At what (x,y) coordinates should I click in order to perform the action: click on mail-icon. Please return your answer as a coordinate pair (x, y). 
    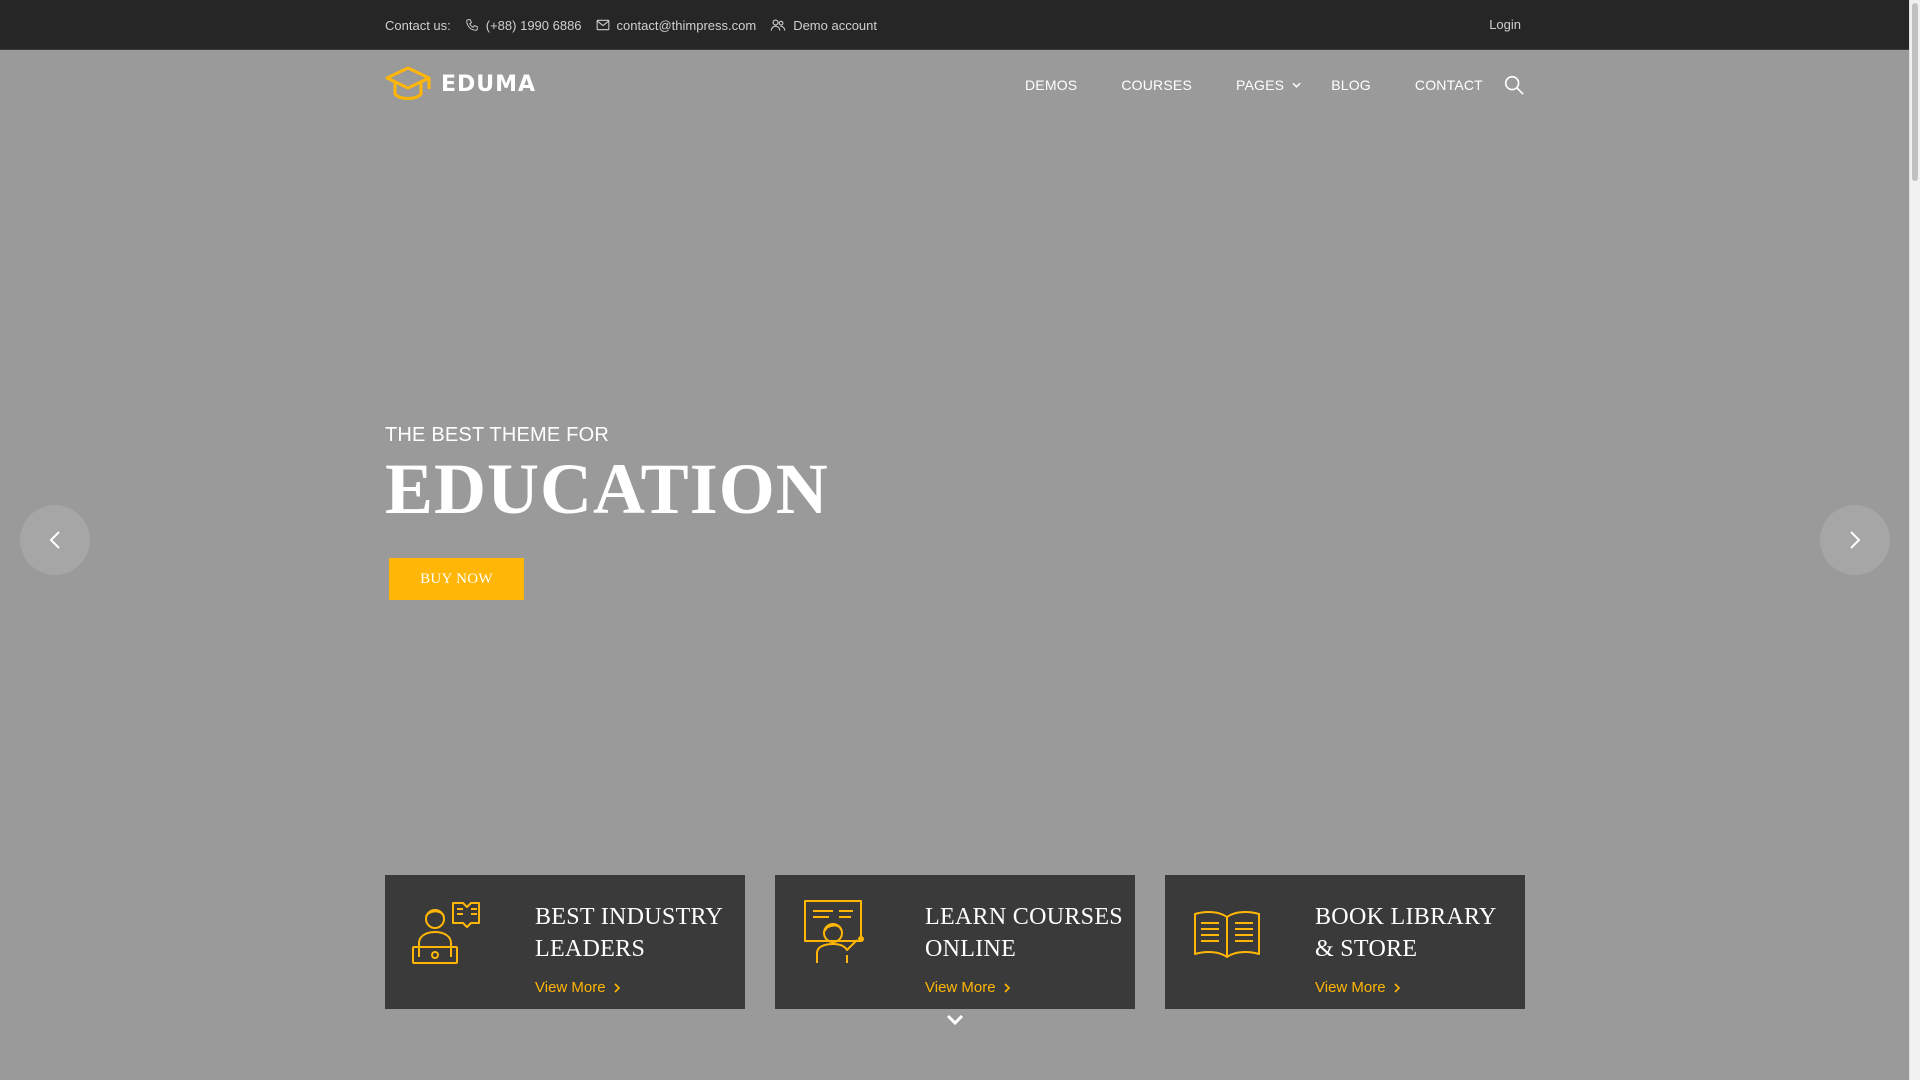
    Looking at the image, I should click on (602, 25).